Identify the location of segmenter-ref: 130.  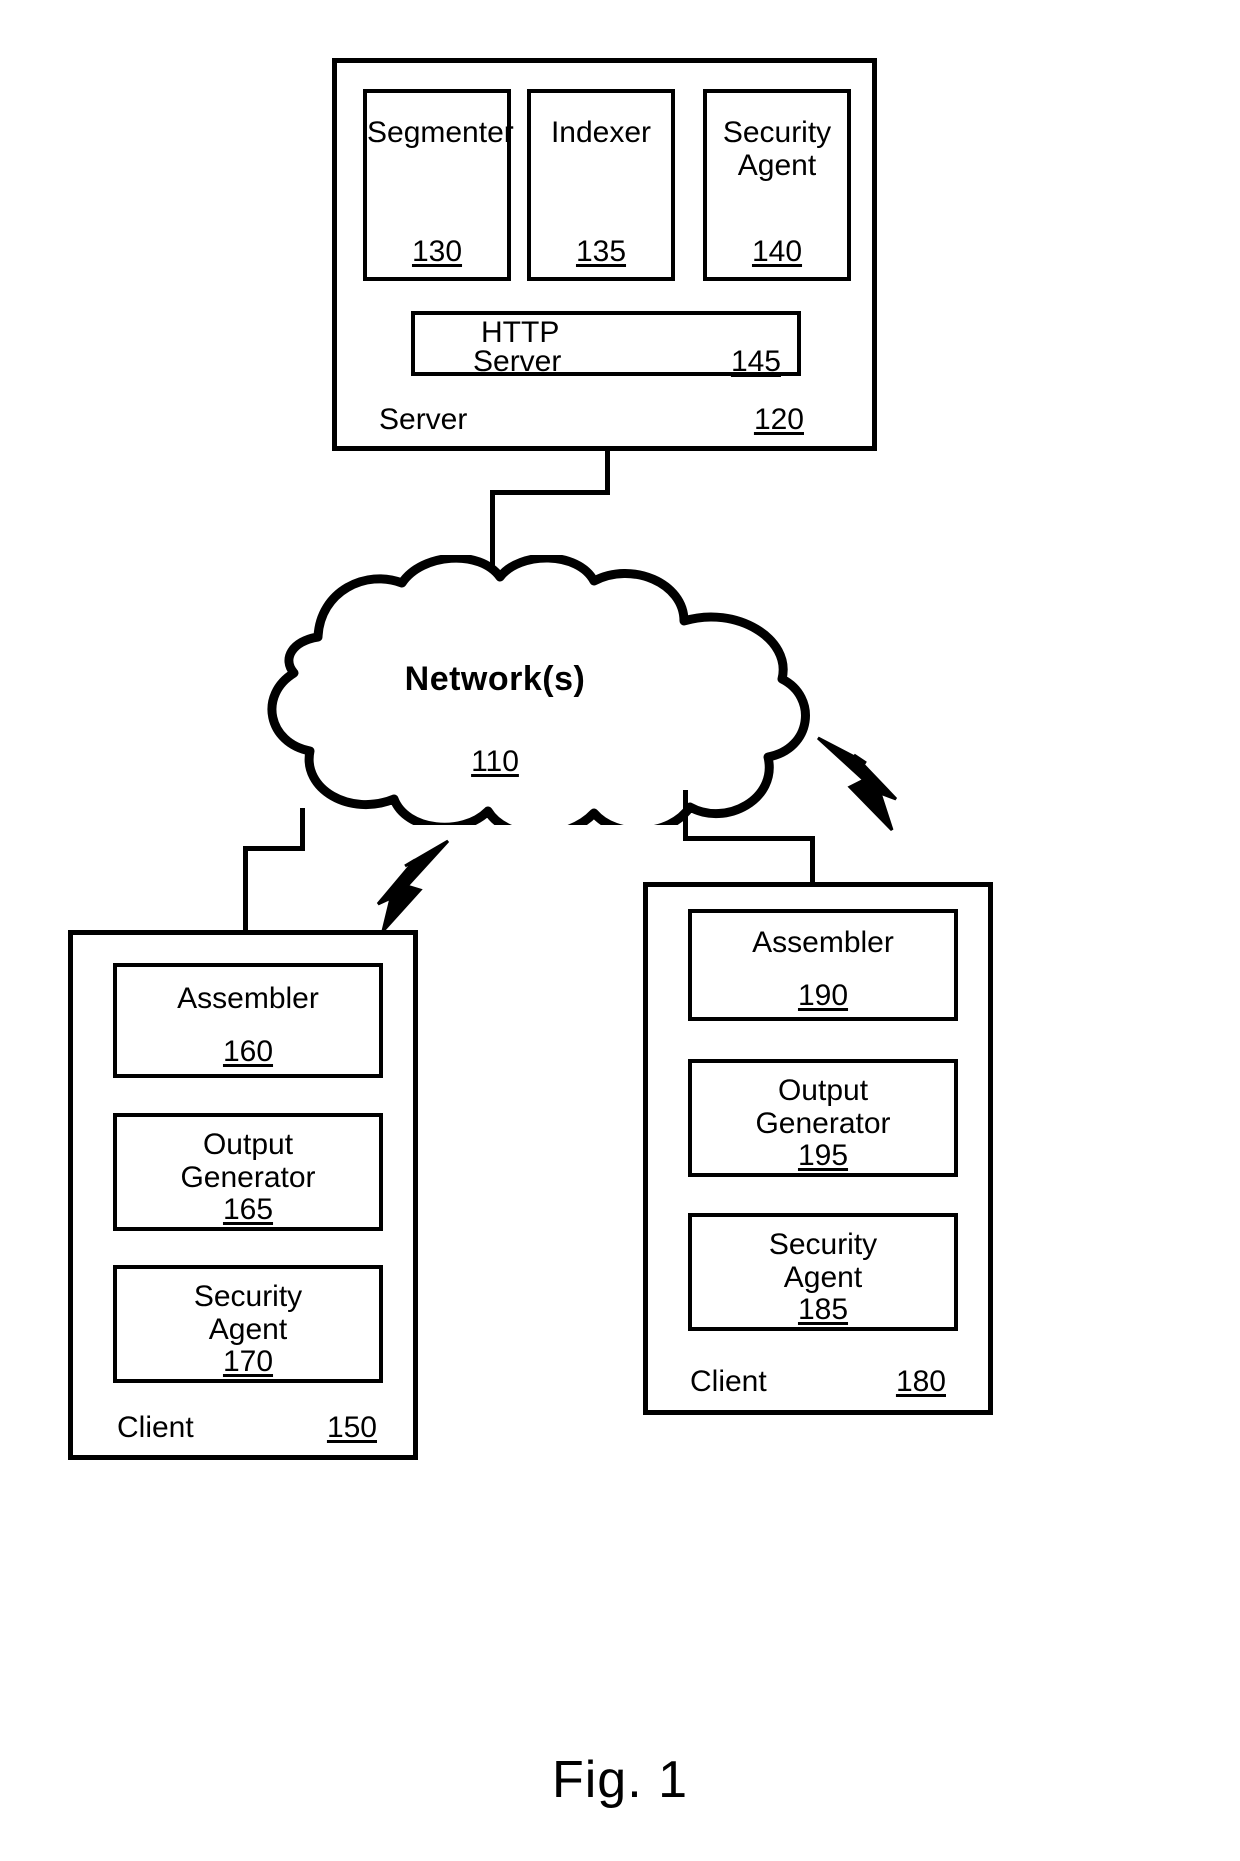
(437, 251).